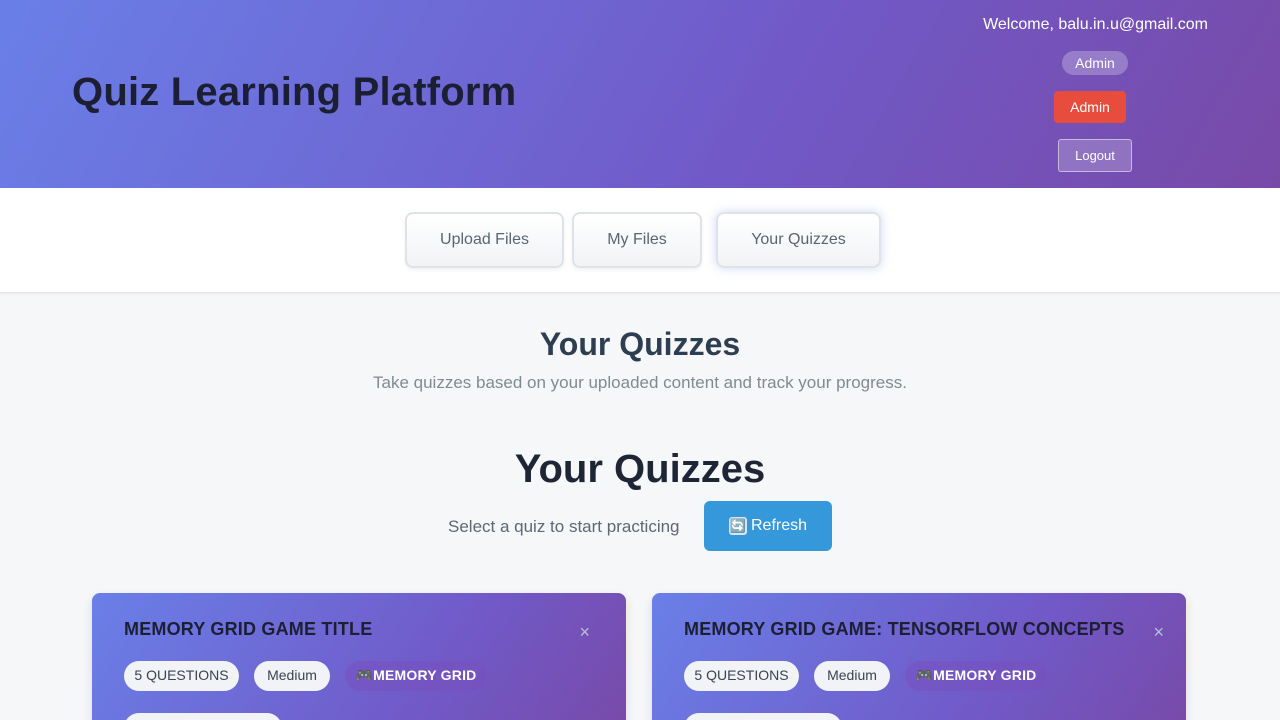 The height and width of the screenshot is (720, 1280). I want to click on app-title: Quiz Learning Platform, so click(294, 92).